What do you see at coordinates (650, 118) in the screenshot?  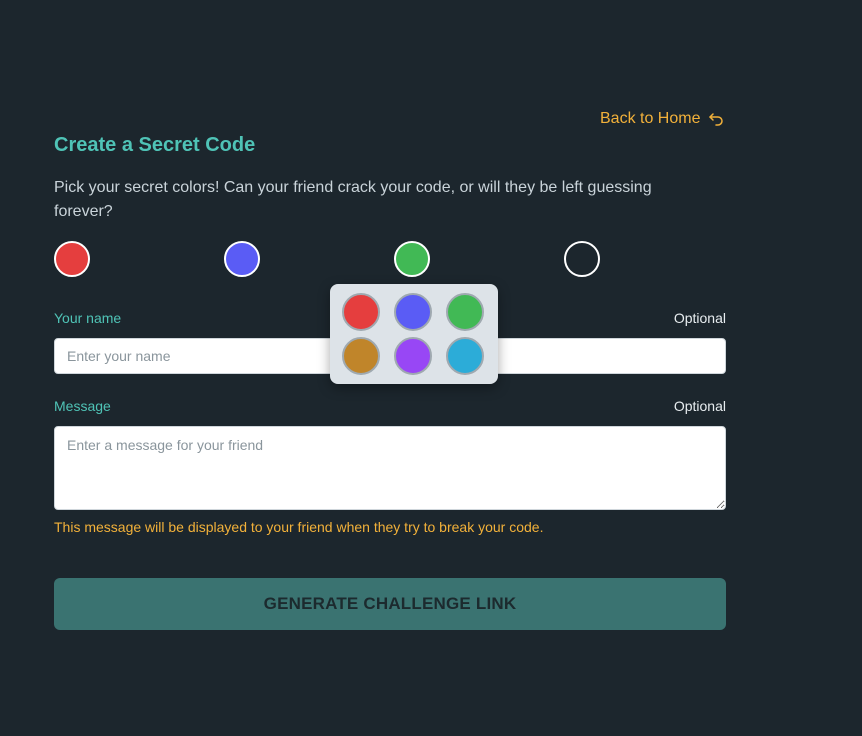 I see `back-link-label: Back to Home` at bounding box center [650, 118].